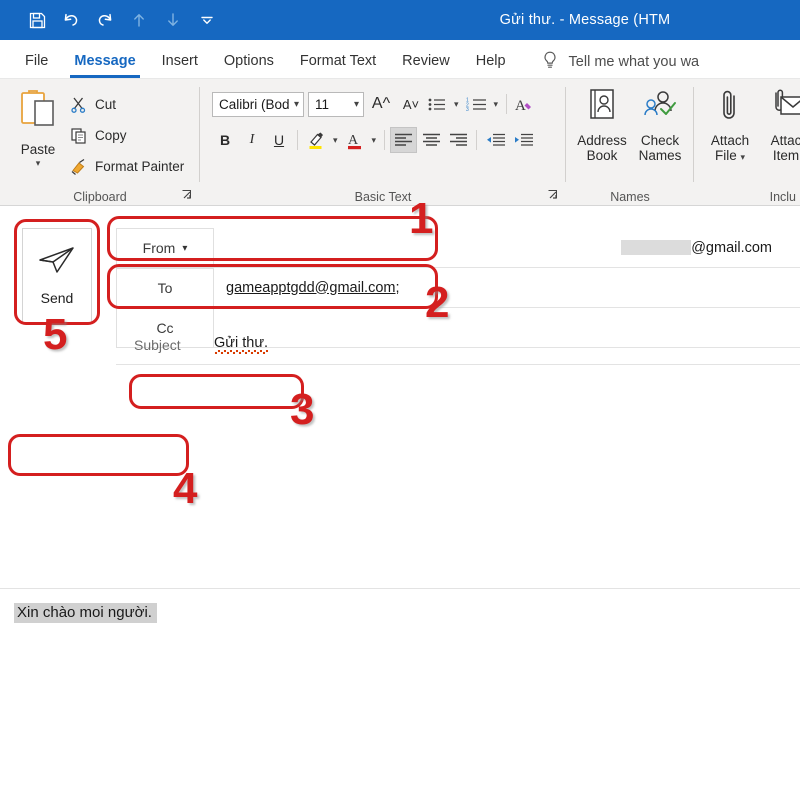 This screenshot has height=806, width=800. Describe the element at coordinates (78, 166) in the screenshot. I see `paintbrush-icon` at that location.